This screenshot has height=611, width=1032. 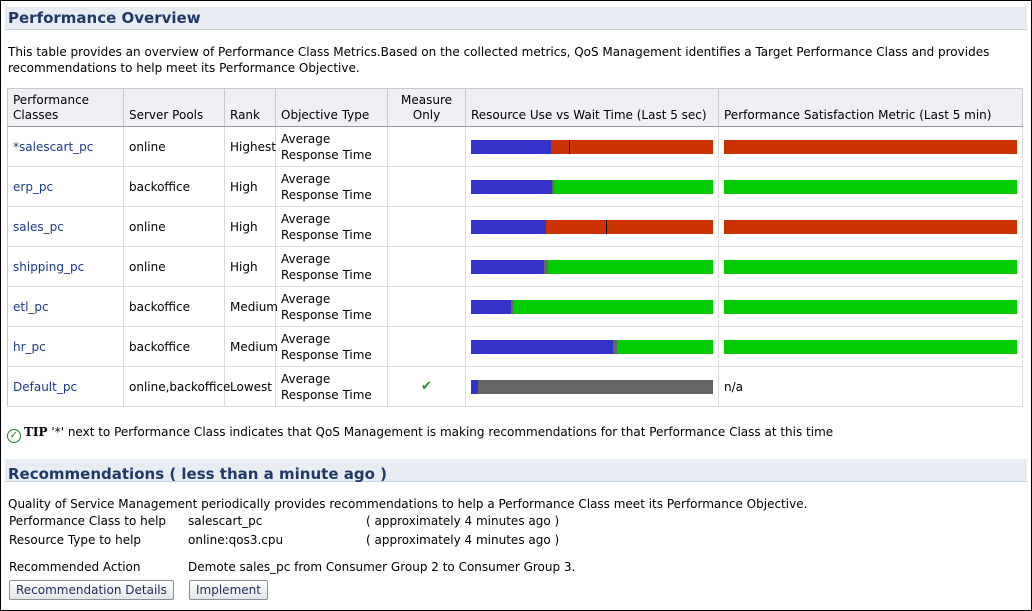 What do you see at coordinates (734, 386) in the screenshot?
I see `satisfaction-text: n/a` at bounding box center [734, 386].